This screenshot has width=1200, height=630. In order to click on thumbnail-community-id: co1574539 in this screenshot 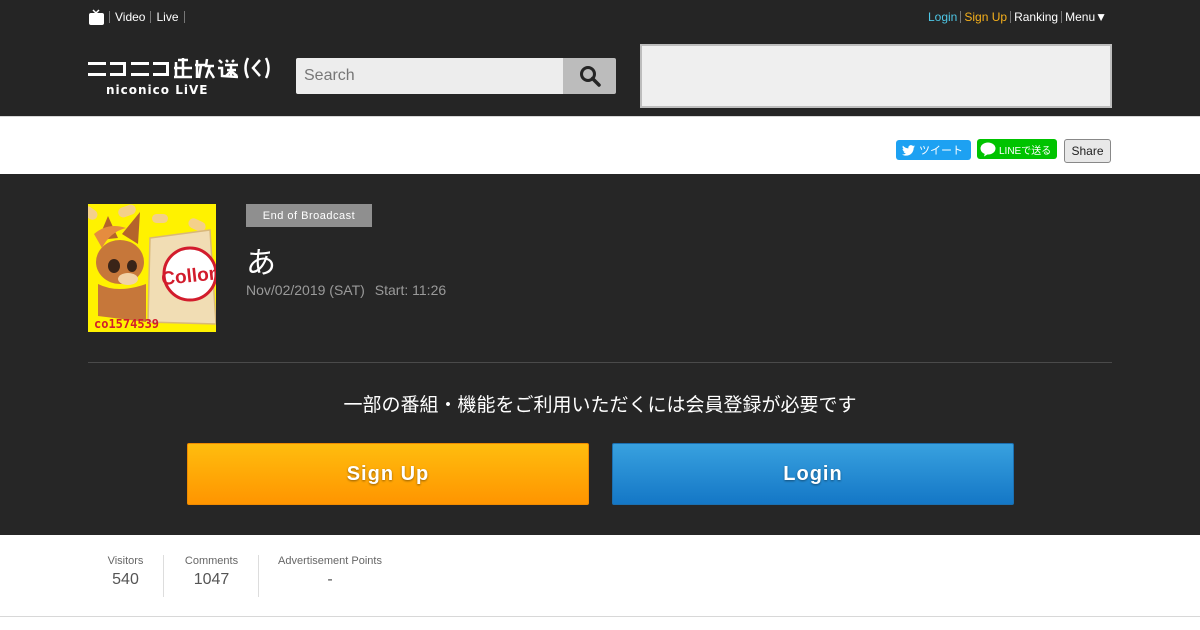, I will do `click(126, 324)`.